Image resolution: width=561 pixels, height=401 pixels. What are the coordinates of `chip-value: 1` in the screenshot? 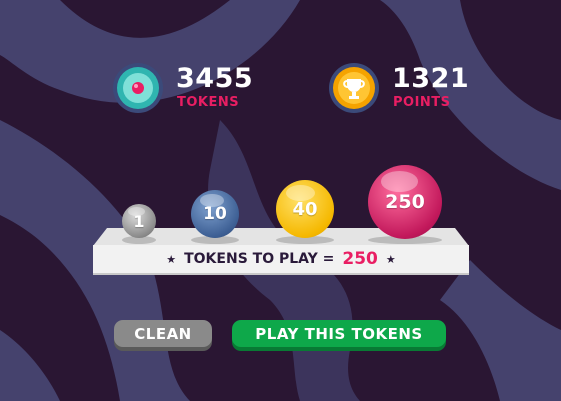 It's located at (139, 221).